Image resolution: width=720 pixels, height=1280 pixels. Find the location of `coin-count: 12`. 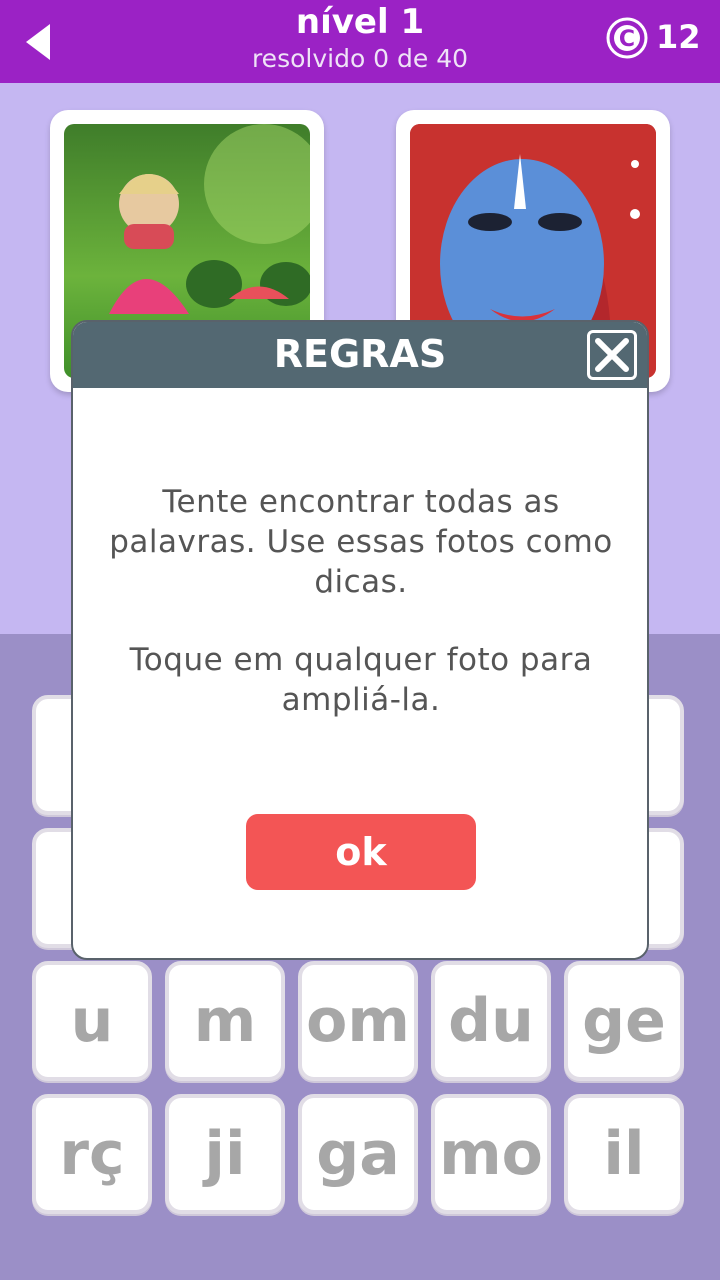

coin-count: 12 is located at coordinates (678, 37).